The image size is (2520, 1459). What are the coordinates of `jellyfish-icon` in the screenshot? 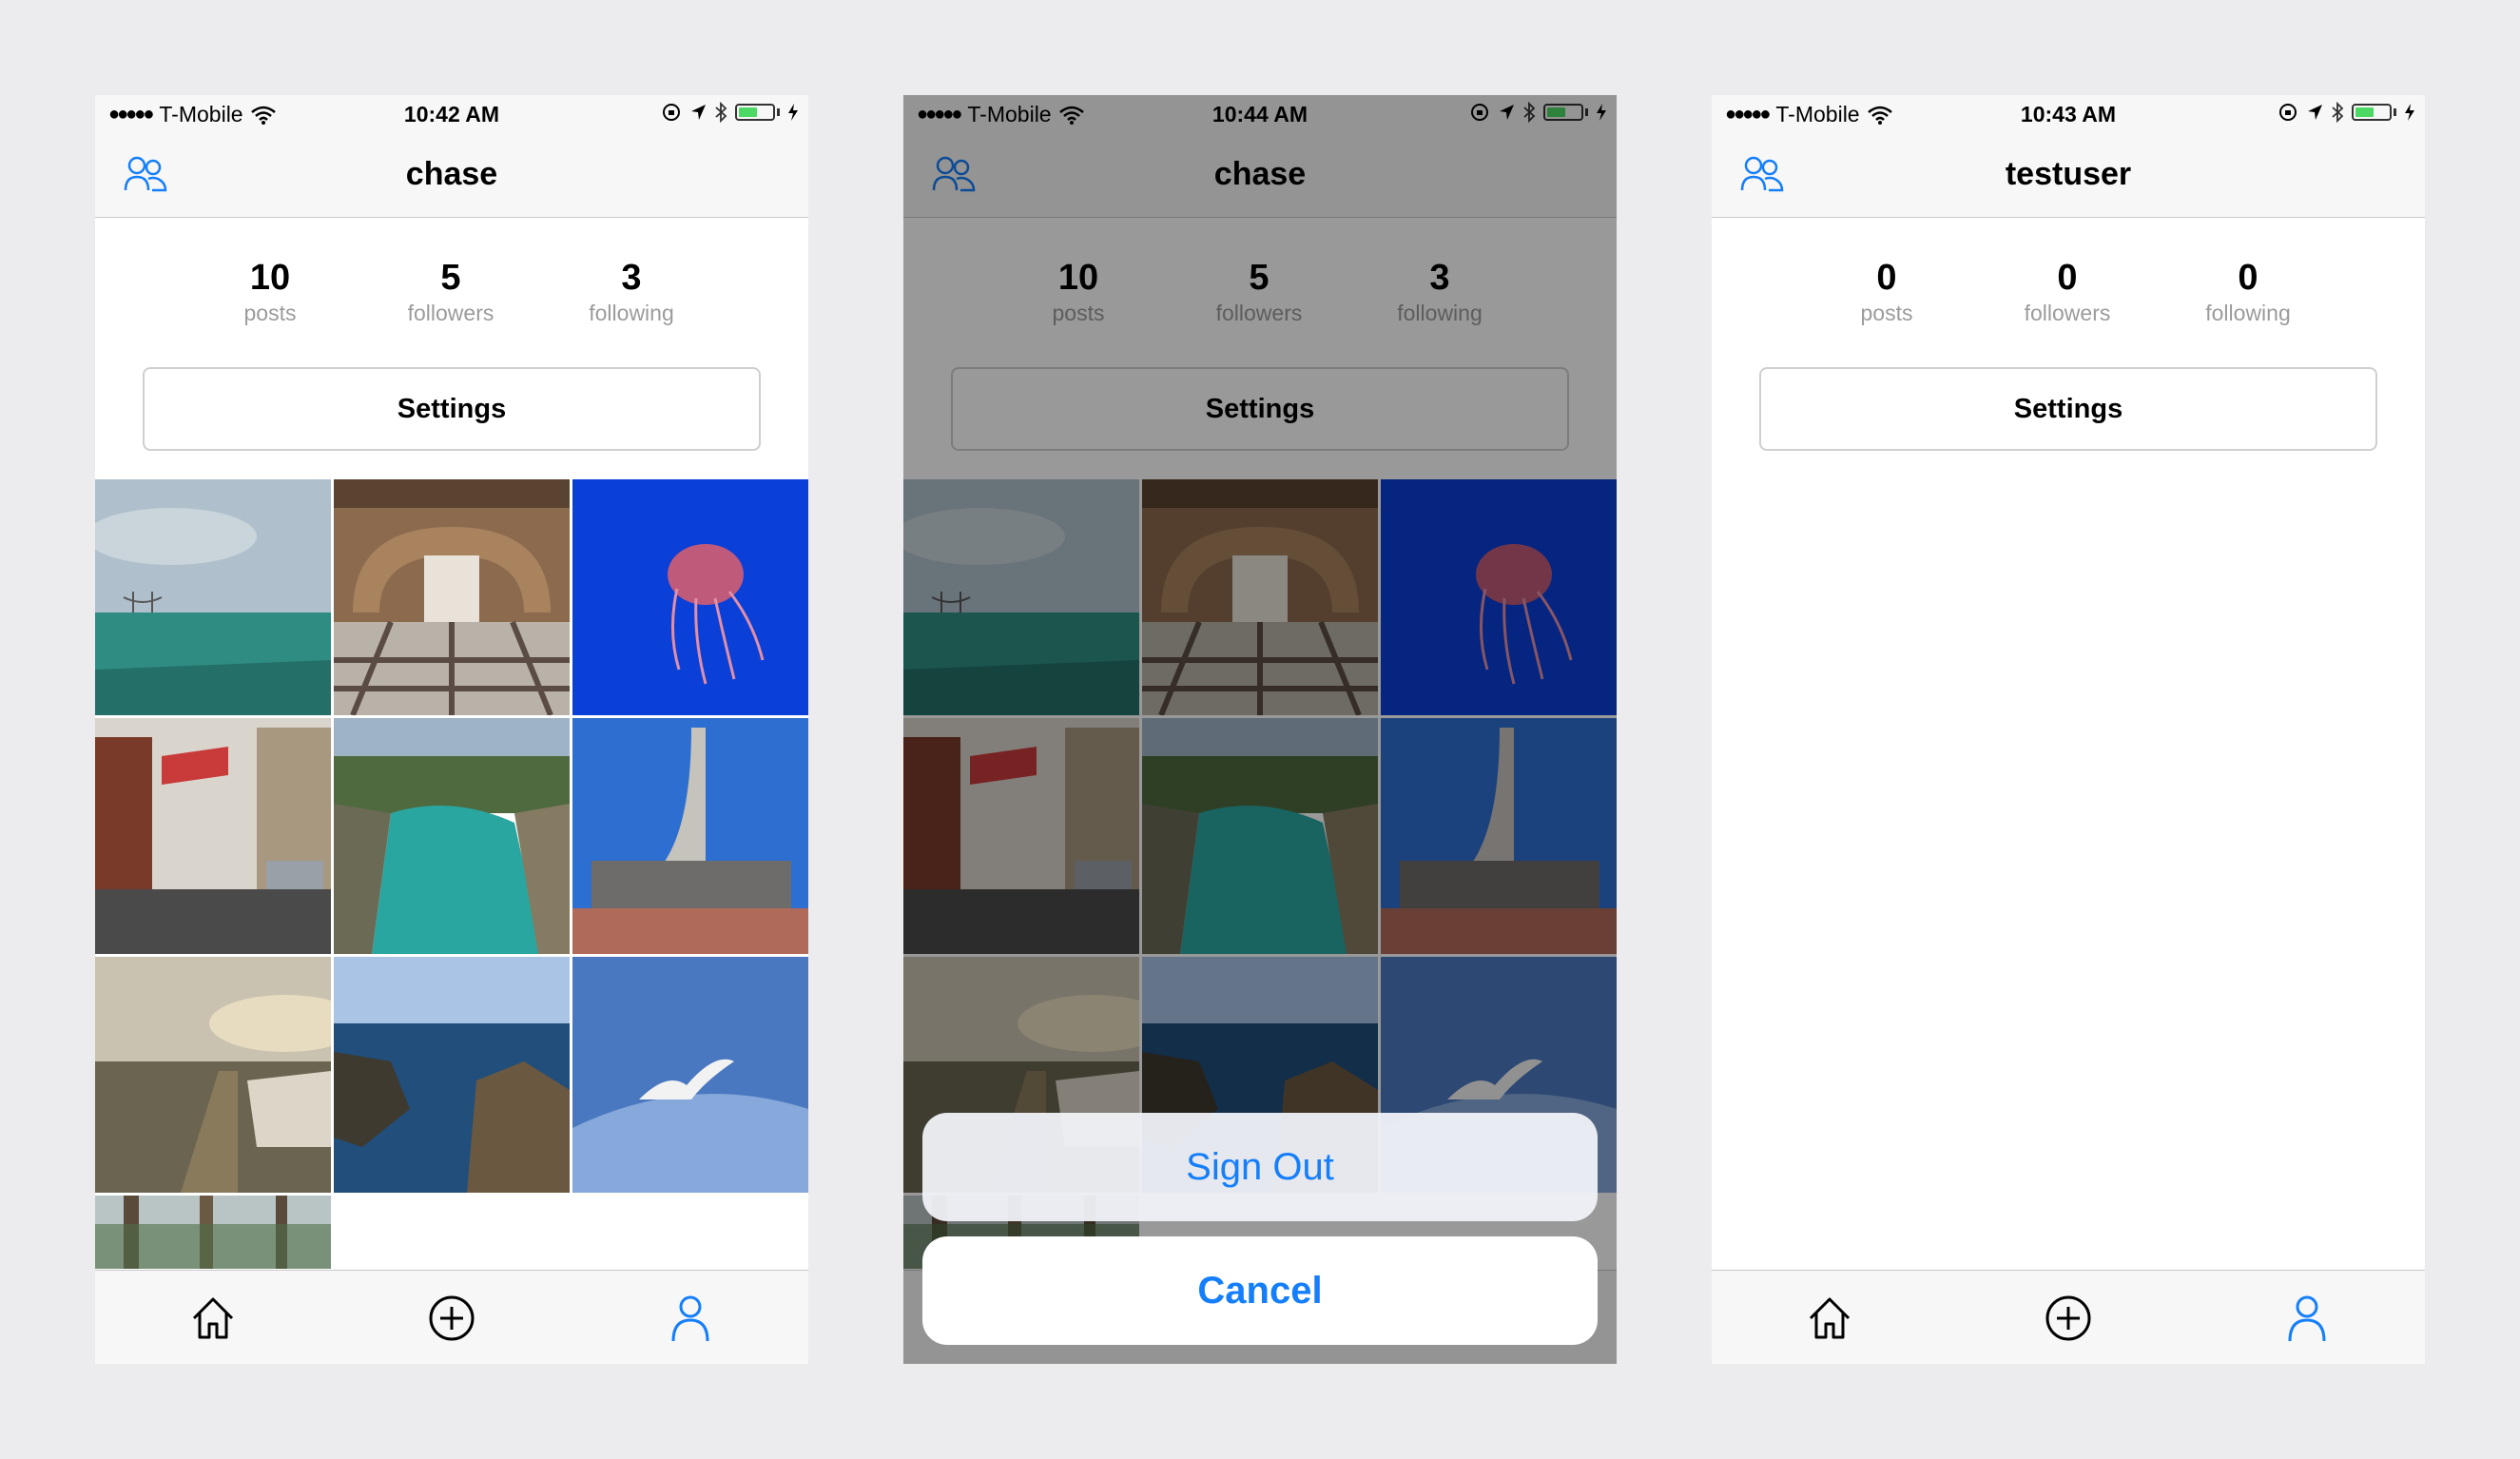 It's located at (690, 597).